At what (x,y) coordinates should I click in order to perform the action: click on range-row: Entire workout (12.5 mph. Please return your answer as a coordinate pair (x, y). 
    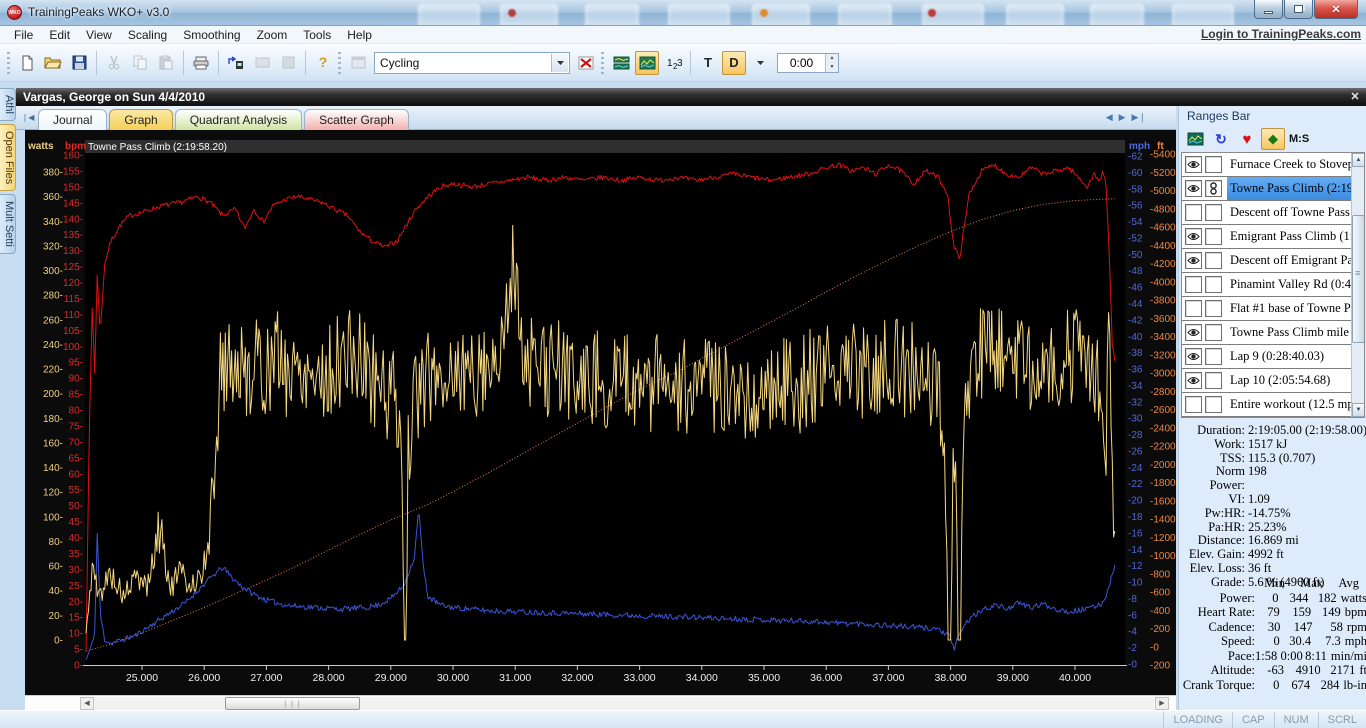
    Looking at the image, I should click on (1273, 405).